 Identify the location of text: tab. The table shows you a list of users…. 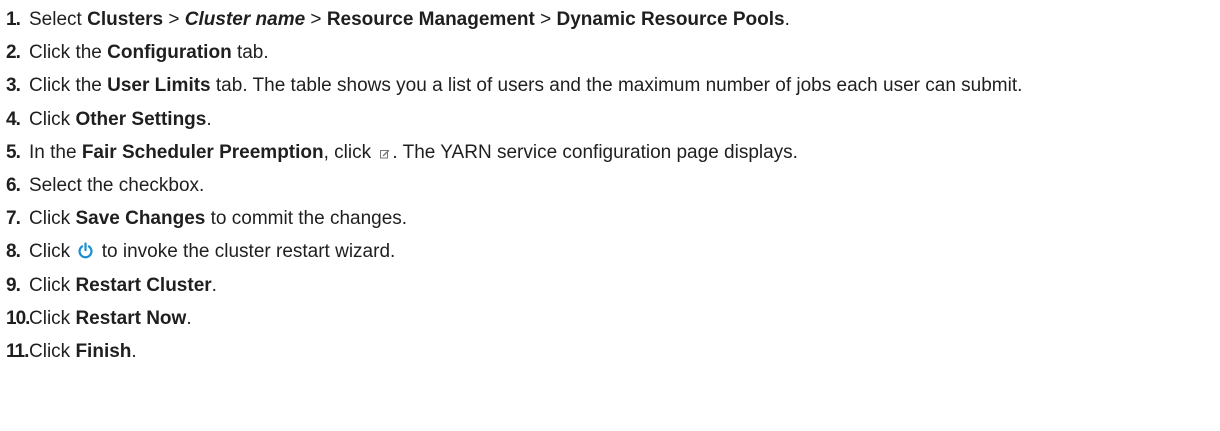
(616, 86).